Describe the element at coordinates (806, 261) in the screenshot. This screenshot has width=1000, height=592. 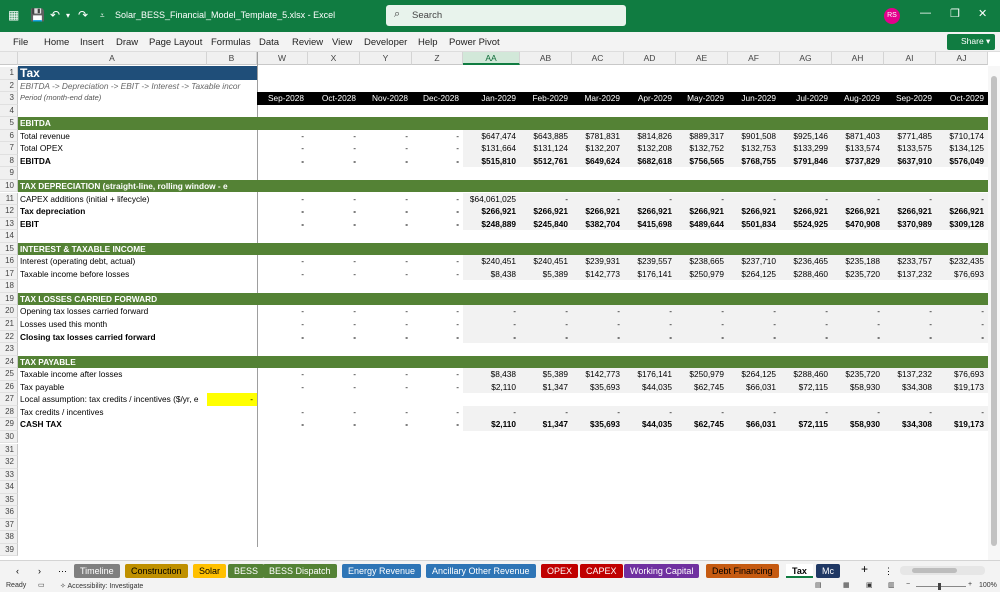
I see `data-cell: $236,465` at that location.